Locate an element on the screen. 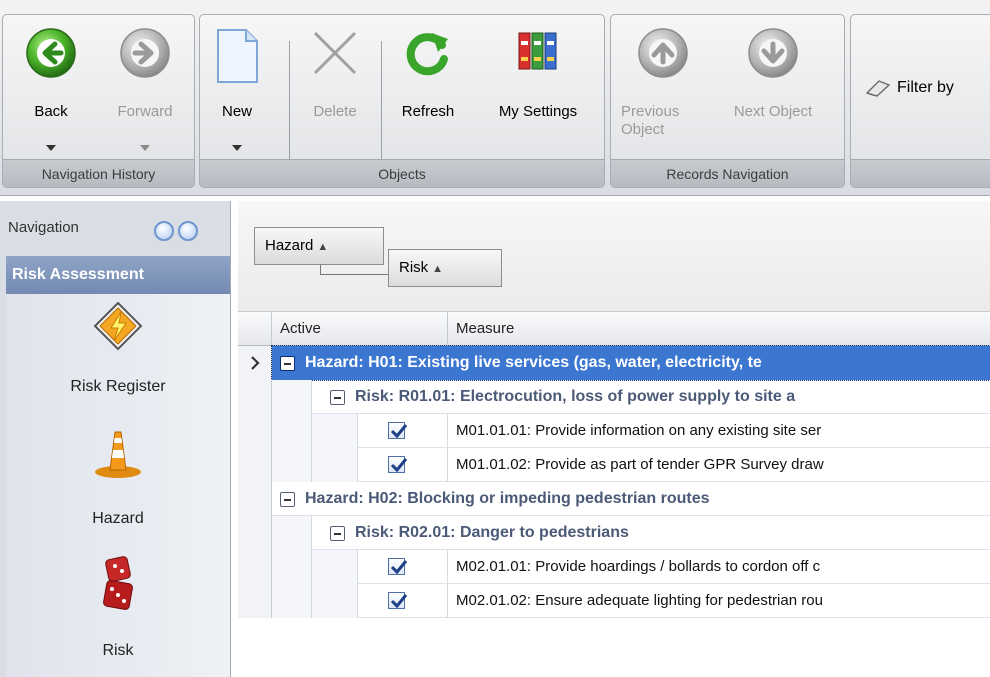 The image size is (990, 677). ribbon-group-caption is located at coordinates (920, 173).